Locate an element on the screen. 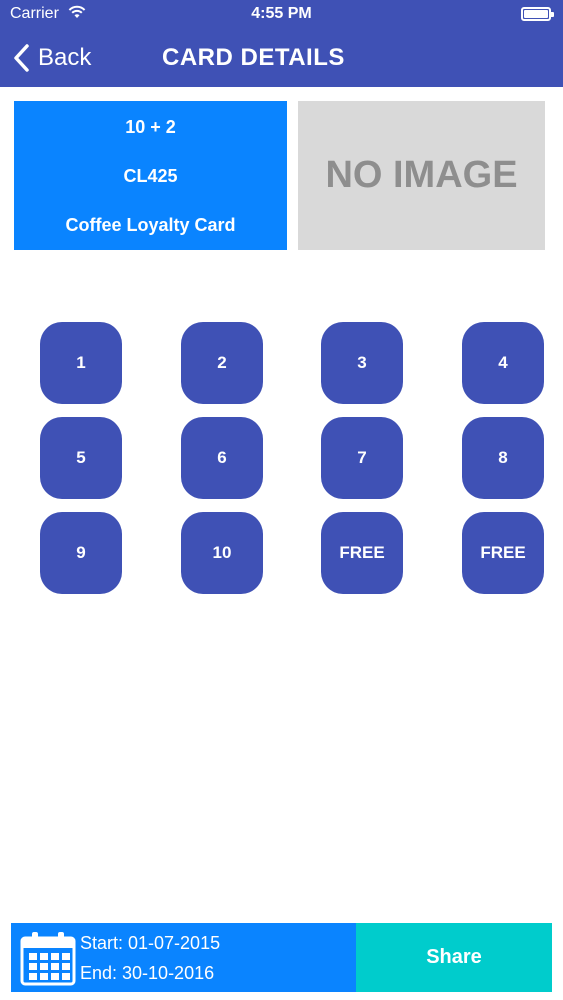 The height and width of the screenshot is (1000, 563). validity-dates-panel: Start: 01-07-2015 End: 30-10-2016 is located at coordinates (183, 957).